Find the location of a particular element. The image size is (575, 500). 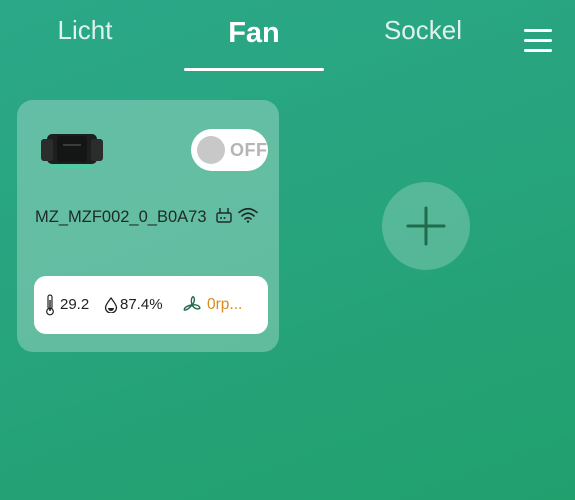

tab-licht: Licht is located at coordinates (85, 30).